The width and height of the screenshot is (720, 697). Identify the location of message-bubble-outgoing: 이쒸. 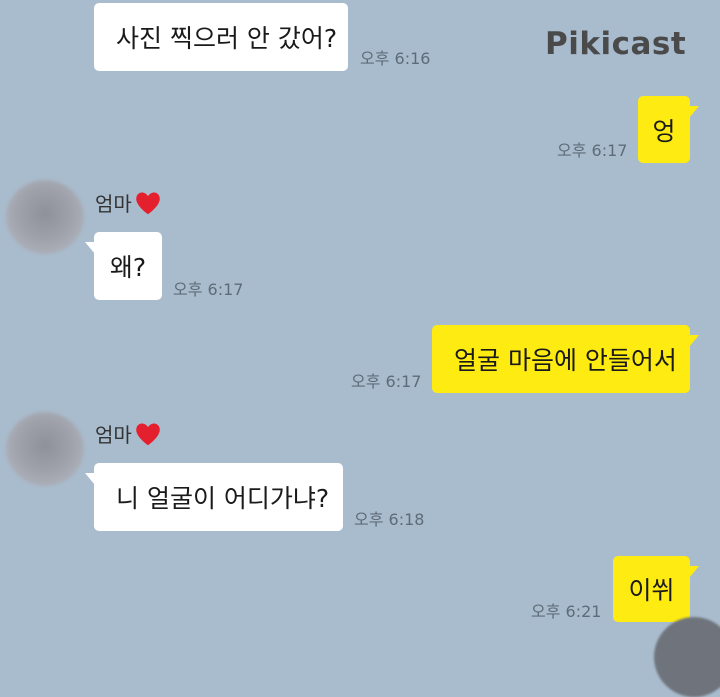
(656, 589).